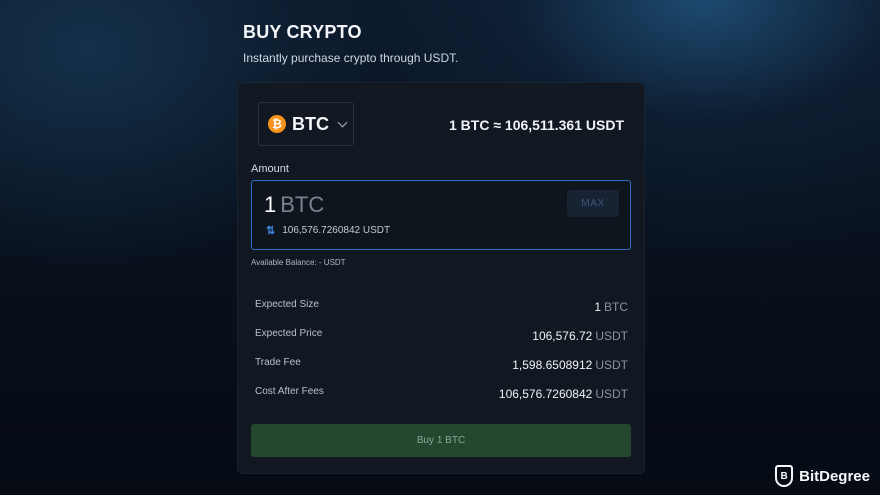 The image size is (880, 495). Describe the element at coordinates (570, 365) in the screenshot. I see `detail-value: 1,598.6508912 USDT` at that location.